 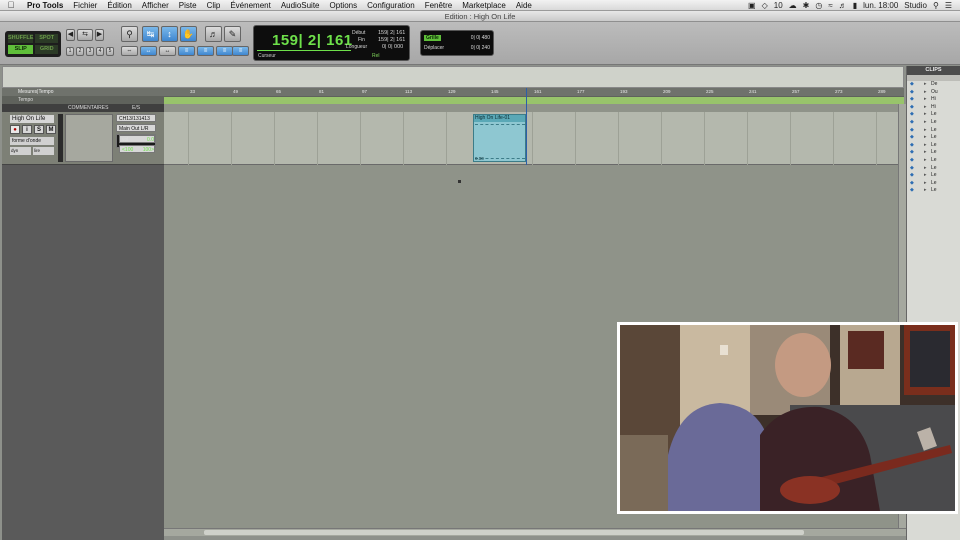 I want to click on track-name: High On Life, so click(x=32, y=119).